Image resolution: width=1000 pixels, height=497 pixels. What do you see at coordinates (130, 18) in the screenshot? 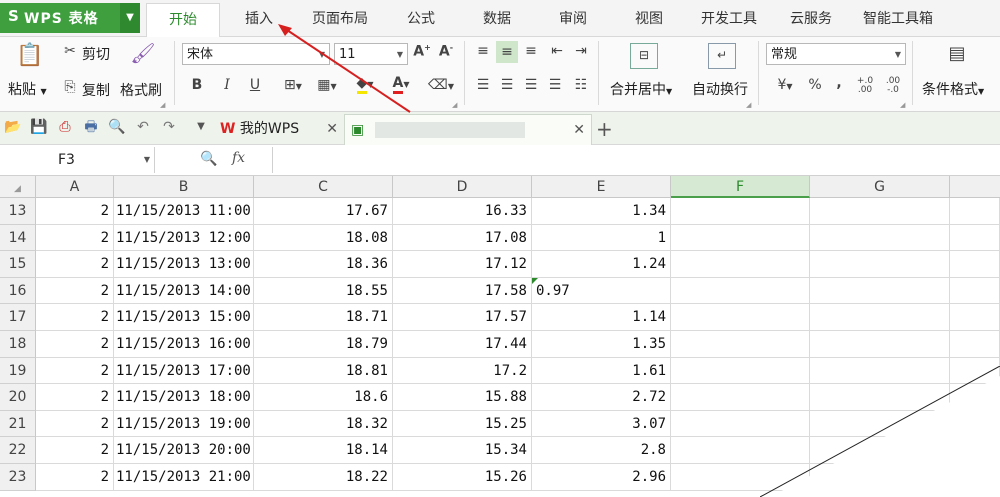
I see `app-menu-dropdown-icon: ▼` at bounding box center [130, 18].